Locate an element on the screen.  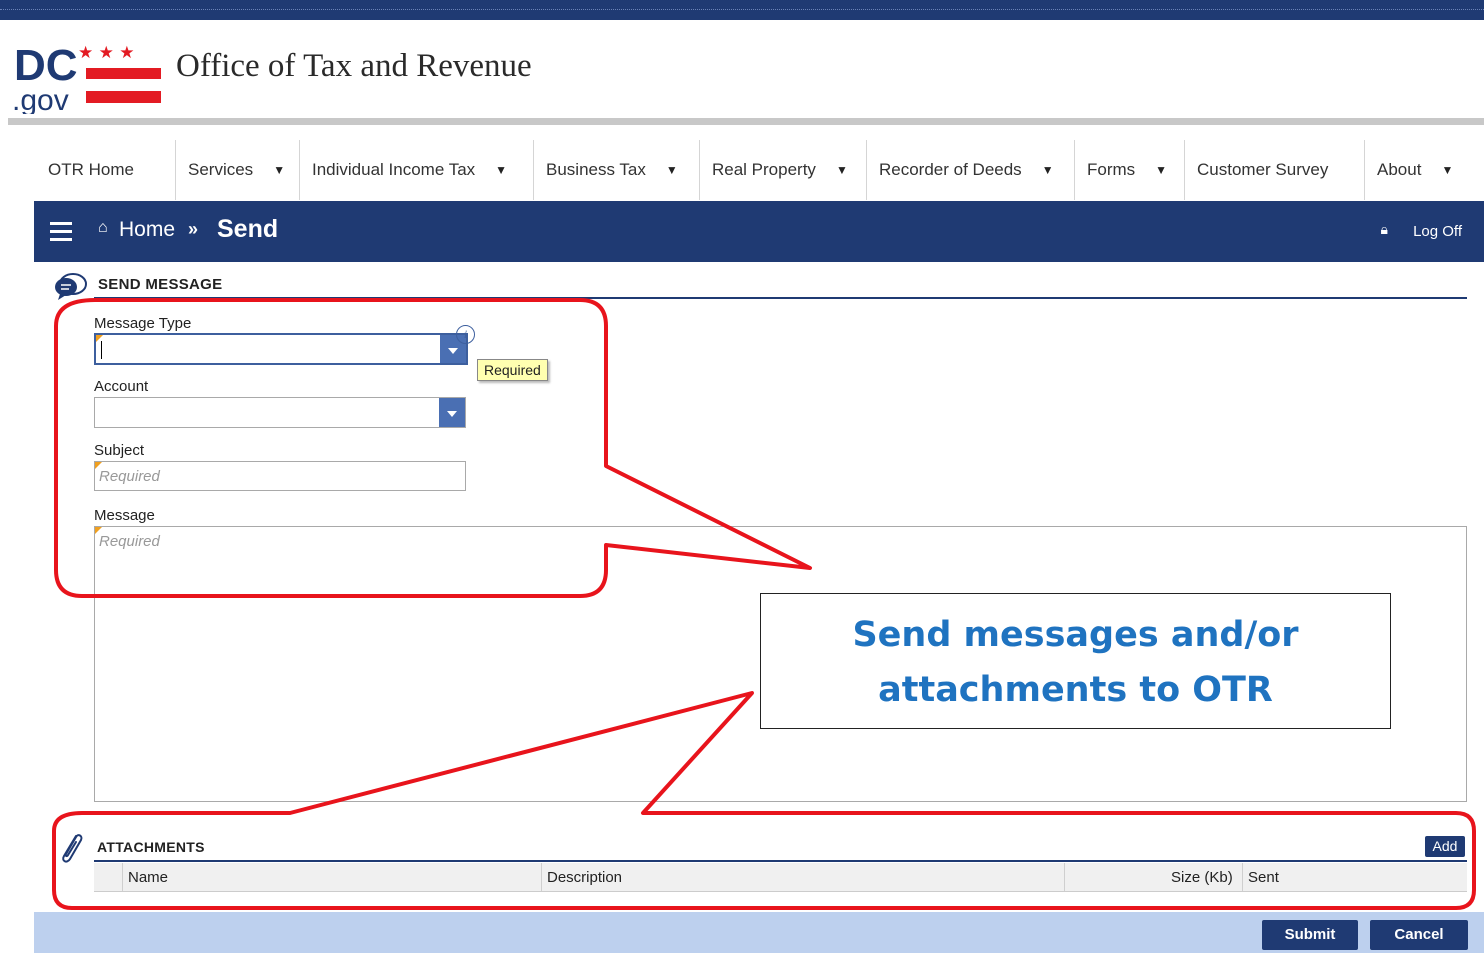
site-title: Office of Tax and Revenue is located at coordinates (354, 66).